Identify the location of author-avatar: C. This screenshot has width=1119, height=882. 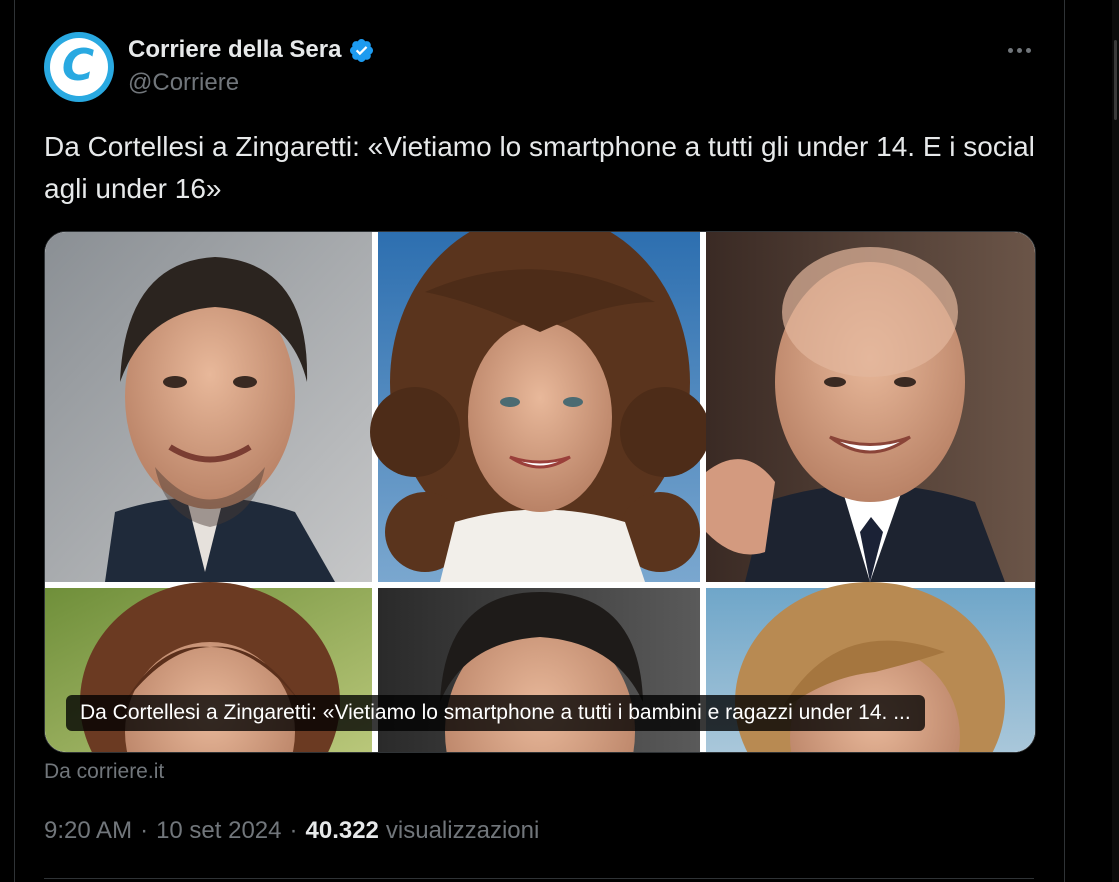
(79, 67).